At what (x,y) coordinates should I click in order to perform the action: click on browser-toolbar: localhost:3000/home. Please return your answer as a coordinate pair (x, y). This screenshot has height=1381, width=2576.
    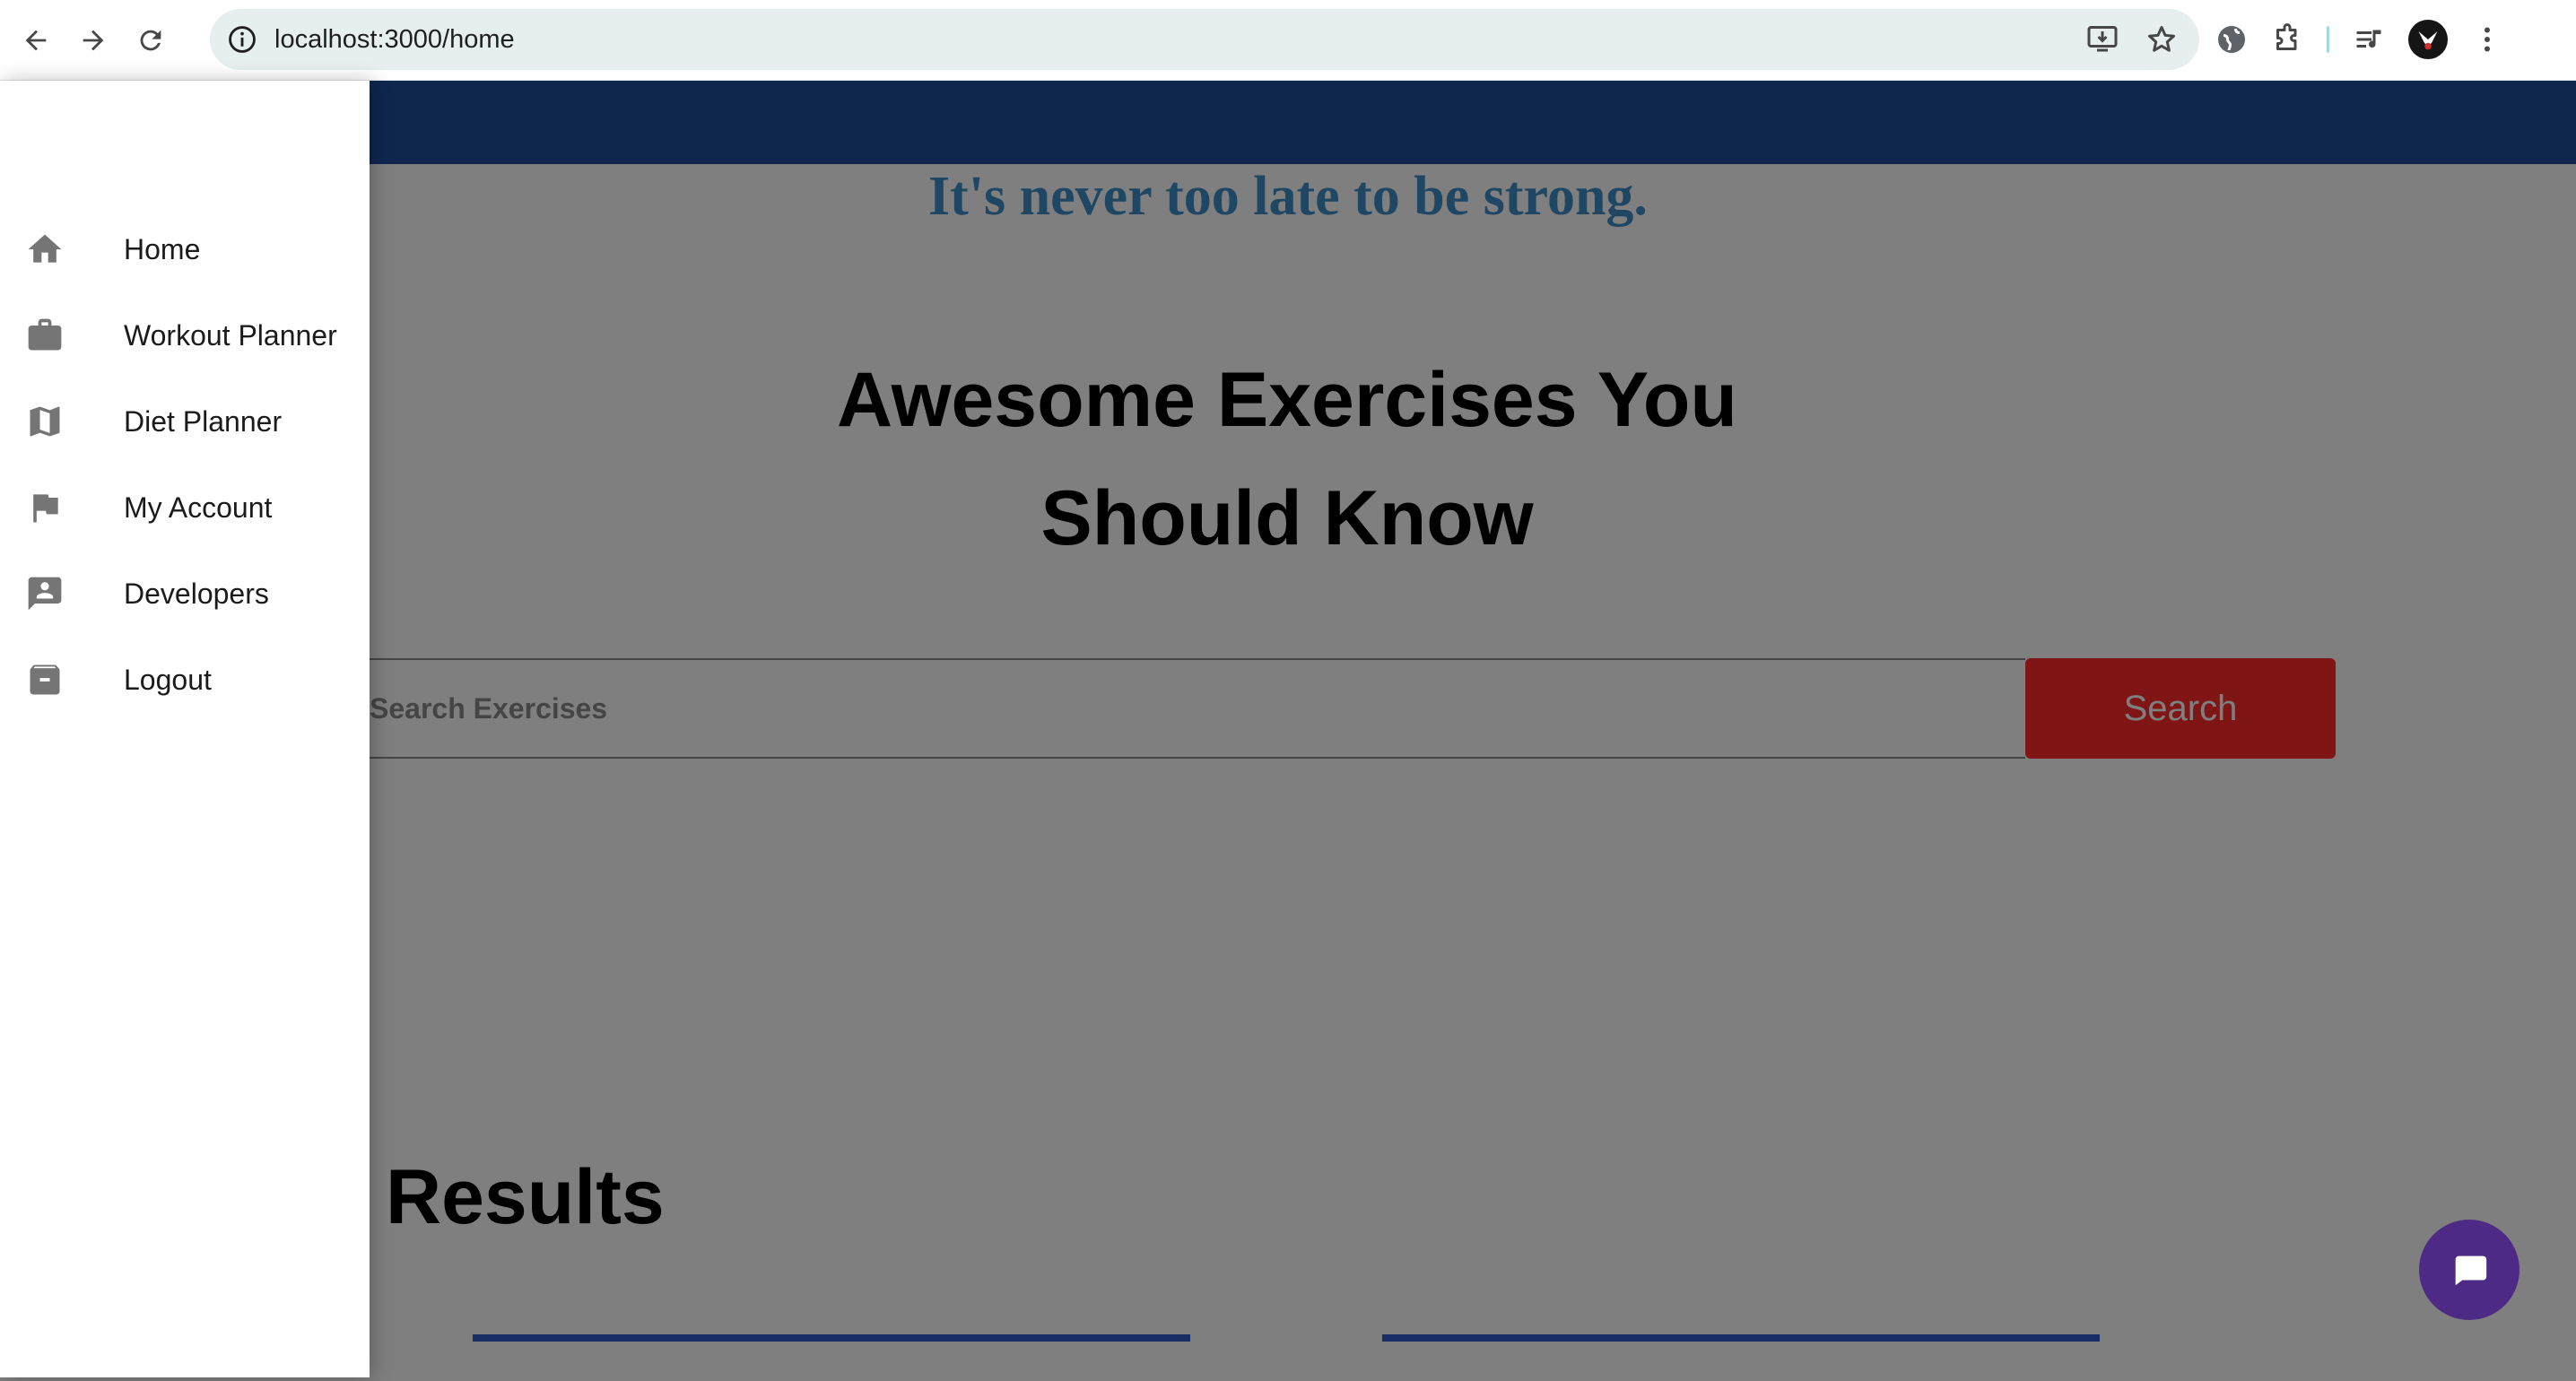
    Looking at the image, I should click on (1288, 40).